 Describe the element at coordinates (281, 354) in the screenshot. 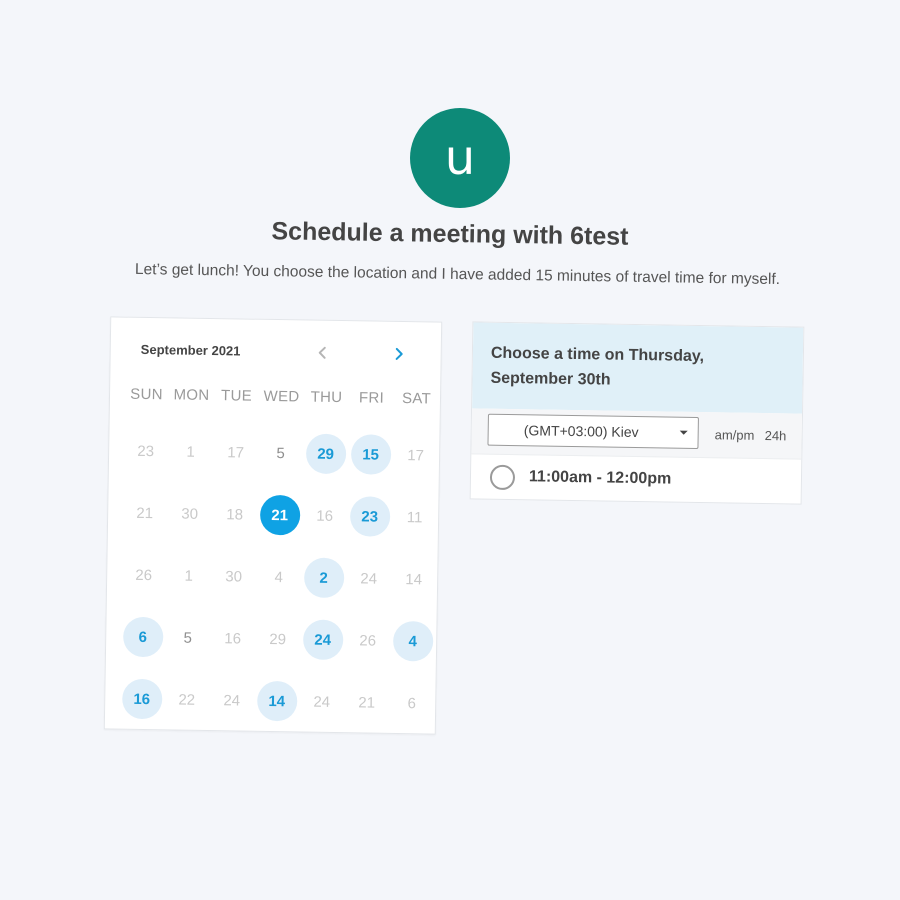

I see `calendar-header: September 2021` at that location.